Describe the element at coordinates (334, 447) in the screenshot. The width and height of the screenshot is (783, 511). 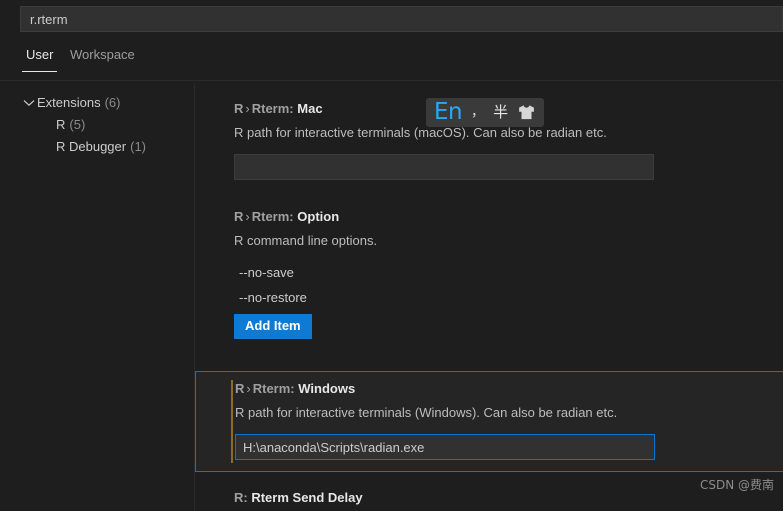
I see `setting-input-value: H:\anaconda\Scripts\radian.exe` at that location.